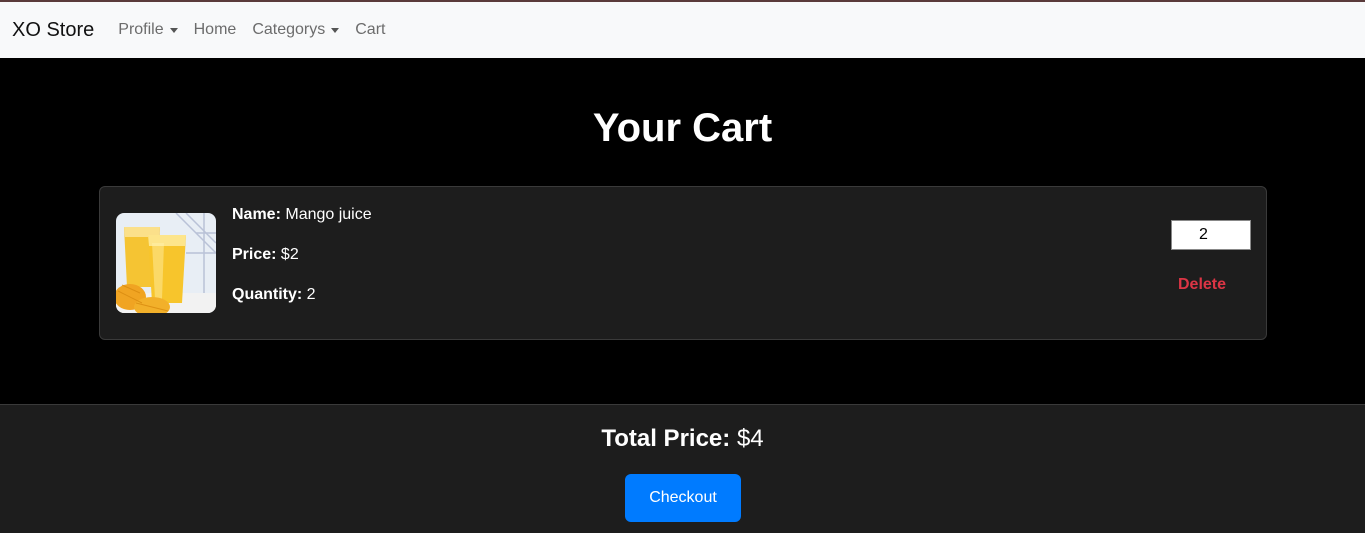  I want to click on navbar: XO Store Profile Home Categorys Cart, so click(682, 29).